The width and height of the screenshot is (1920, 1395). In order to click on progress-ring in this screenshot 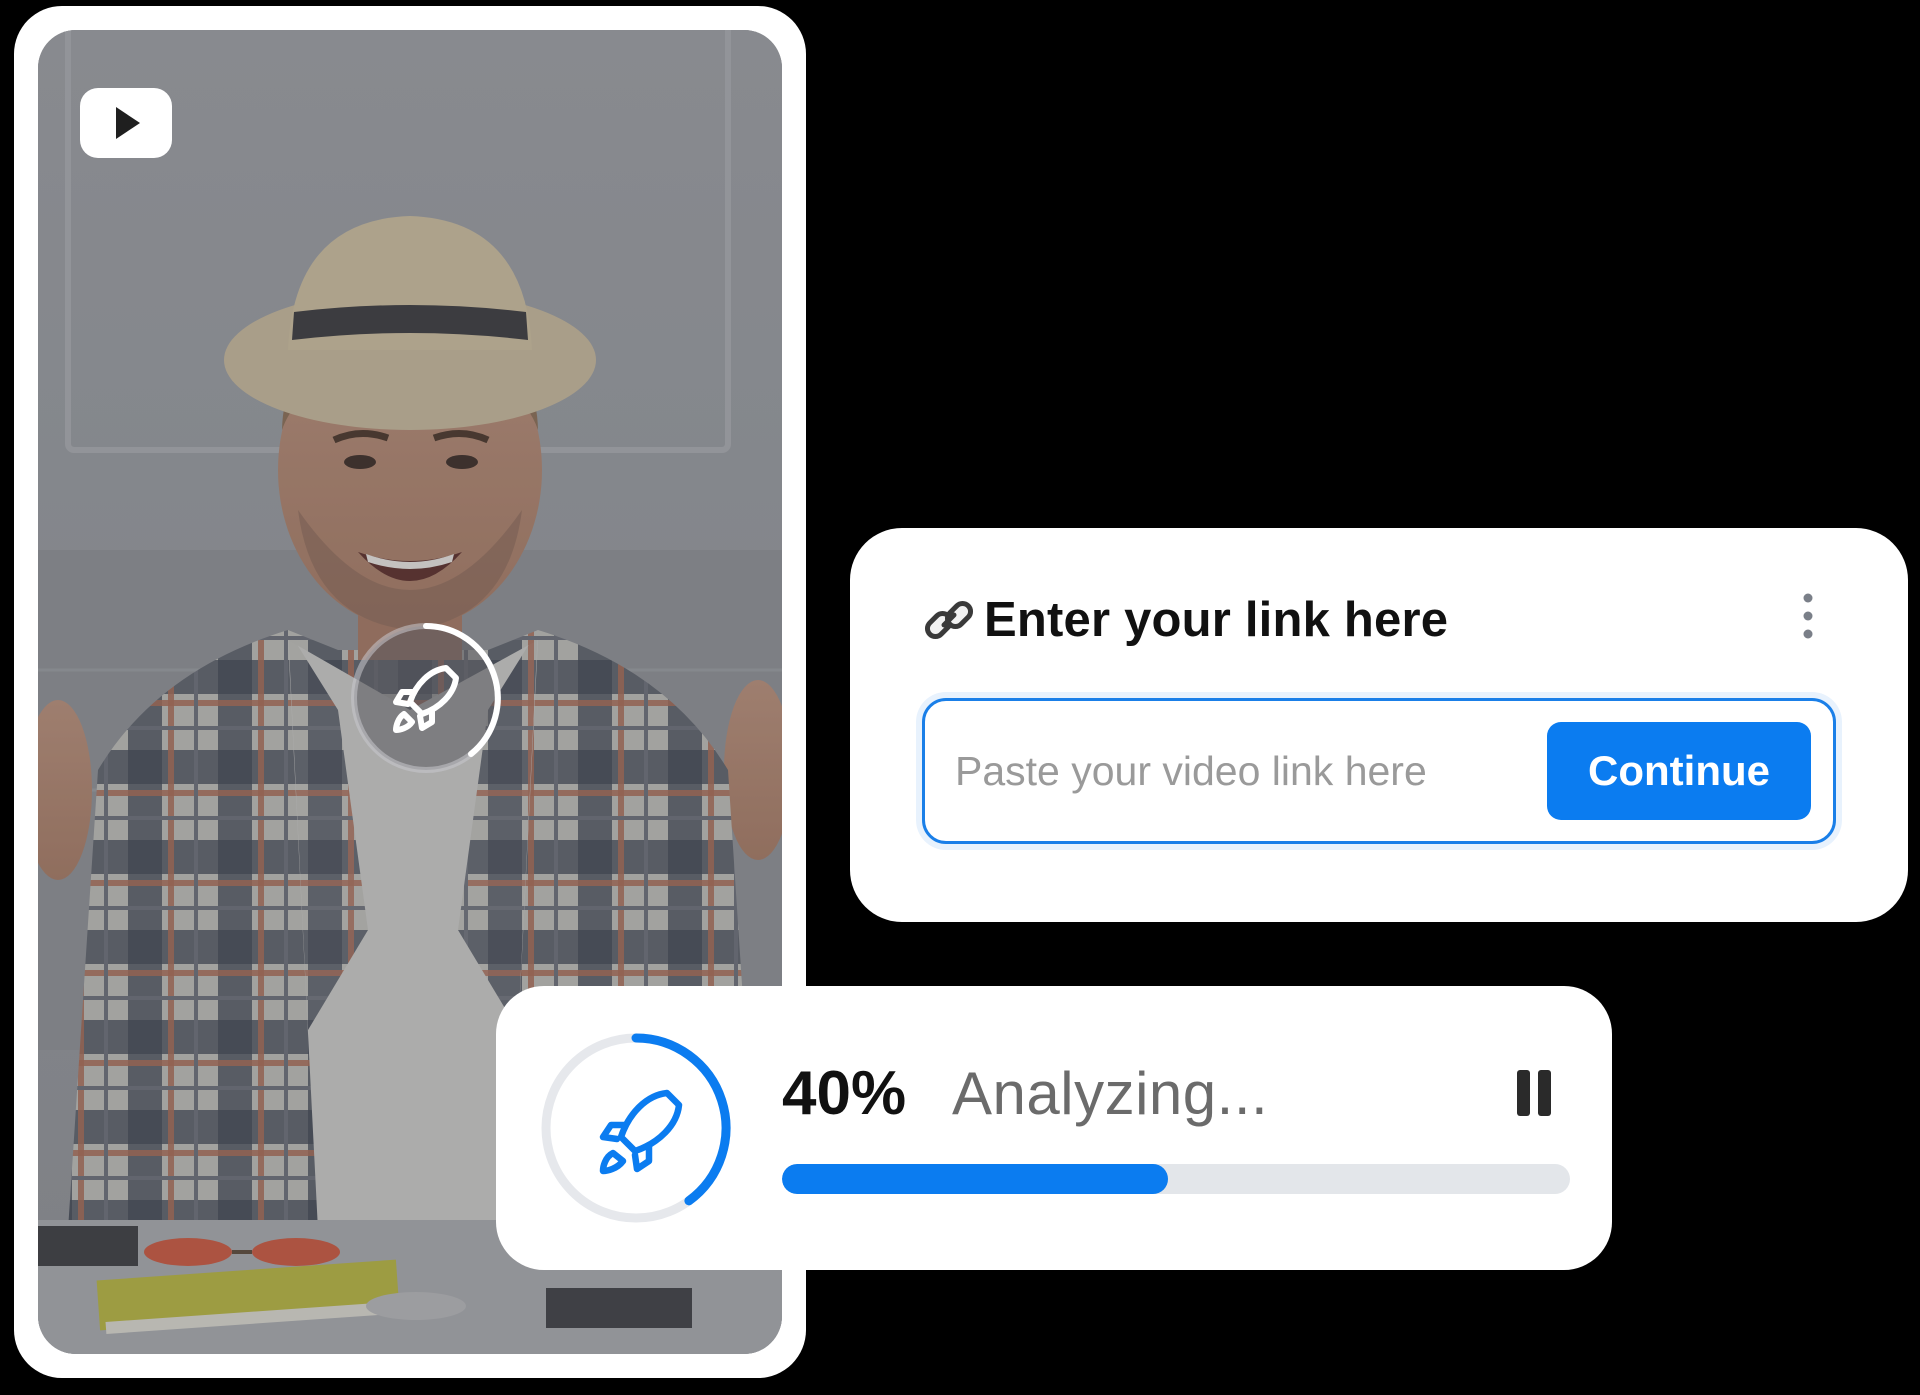, I will do `click(636, 1128)`.